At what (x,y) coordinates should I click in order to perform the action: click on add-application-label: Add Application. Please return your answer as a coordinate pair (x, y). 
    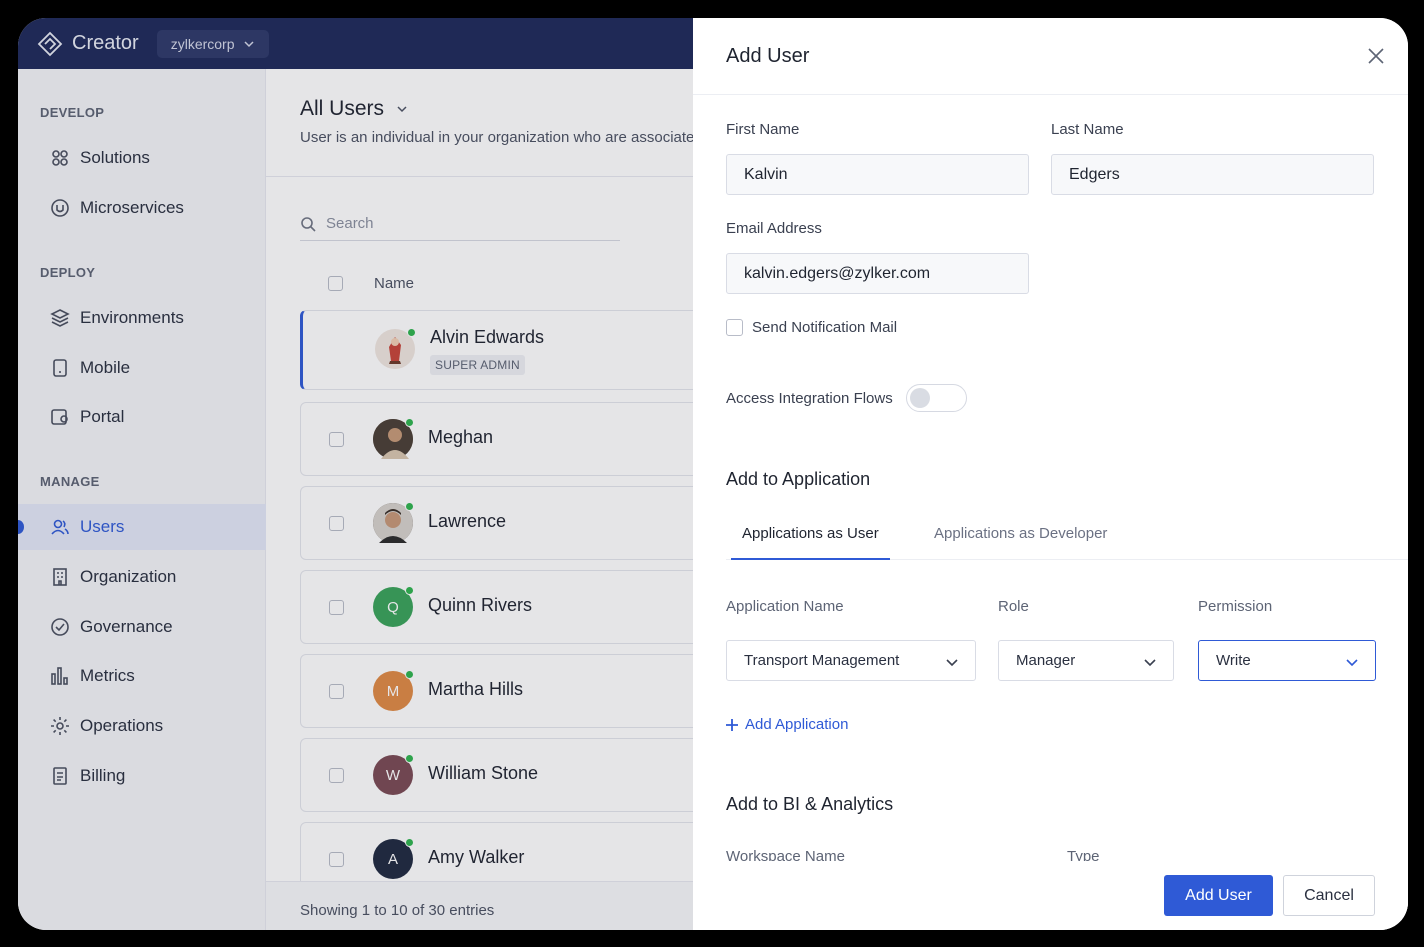
    Looking at the image, I should click on (797, 724).